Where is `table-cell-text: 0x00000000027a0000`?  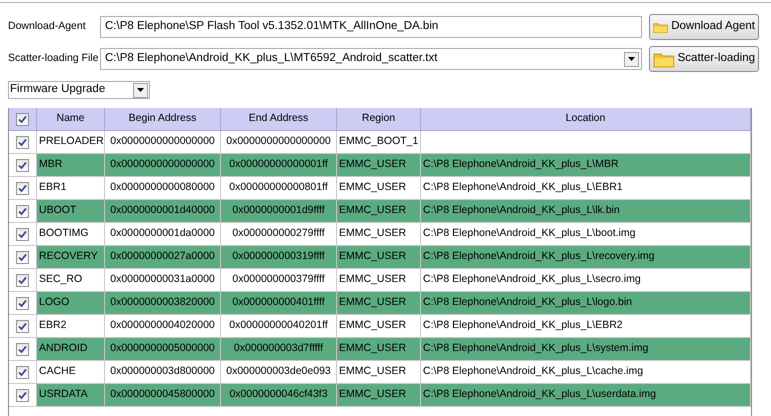 table-cell-text: 0x00000000027a0000 is located at coordinates (162, 256).